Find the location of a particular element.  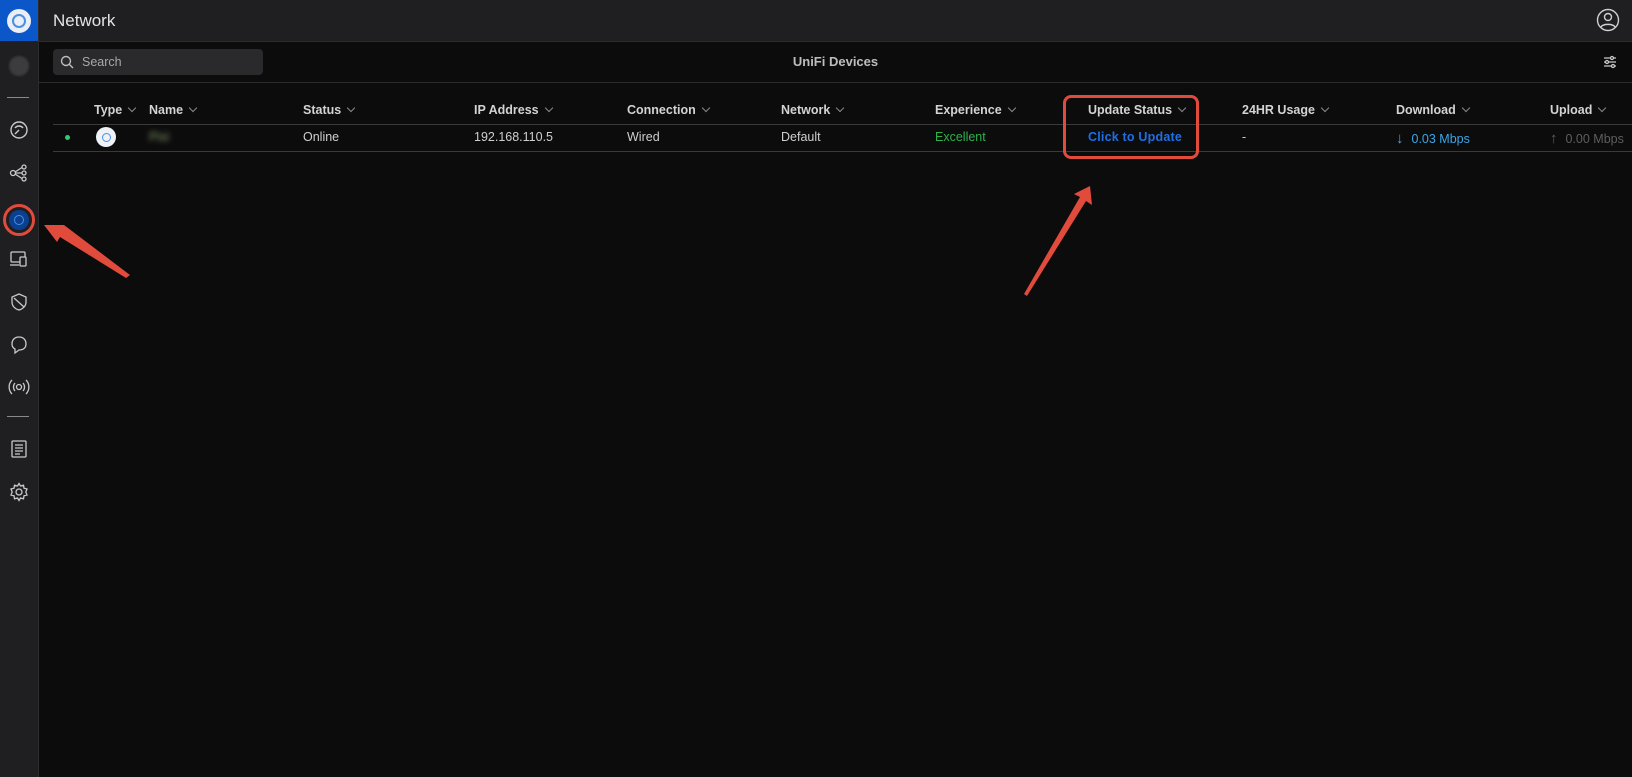

device-download-rate: ↓ 0.03 Mbps is located at coordinates (1433, 138).